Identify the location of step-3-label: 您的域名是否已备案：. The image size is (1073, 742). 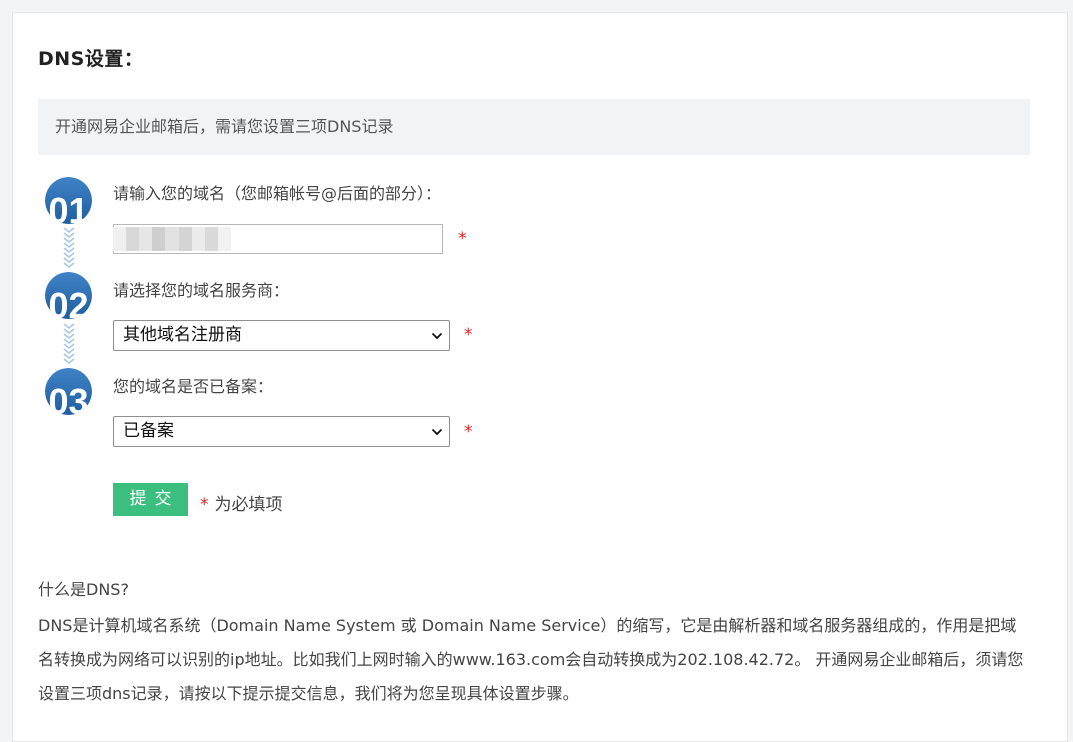
(193, 386).